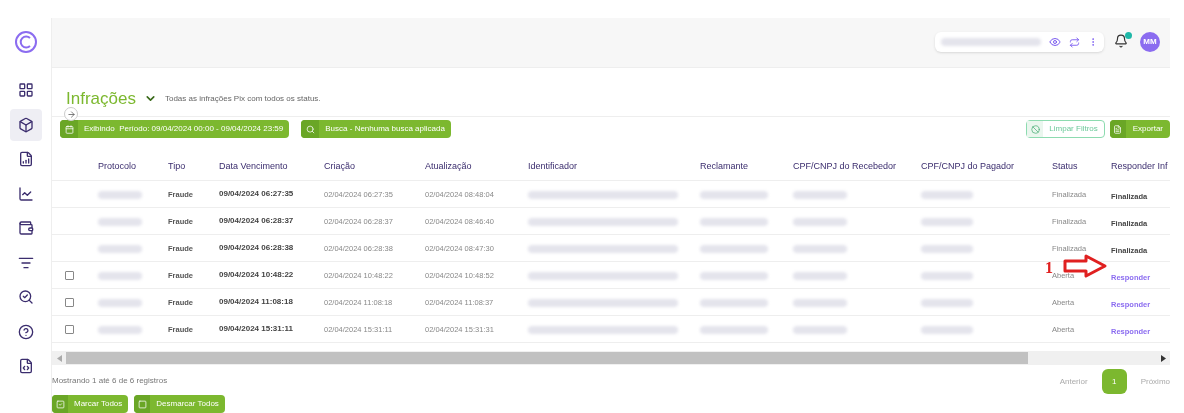  What do you see at coordinates (968, 166) in the screenshot?
I see `column-header: CPF/CNPJ do Pagador` at bounding box center [968, 166].